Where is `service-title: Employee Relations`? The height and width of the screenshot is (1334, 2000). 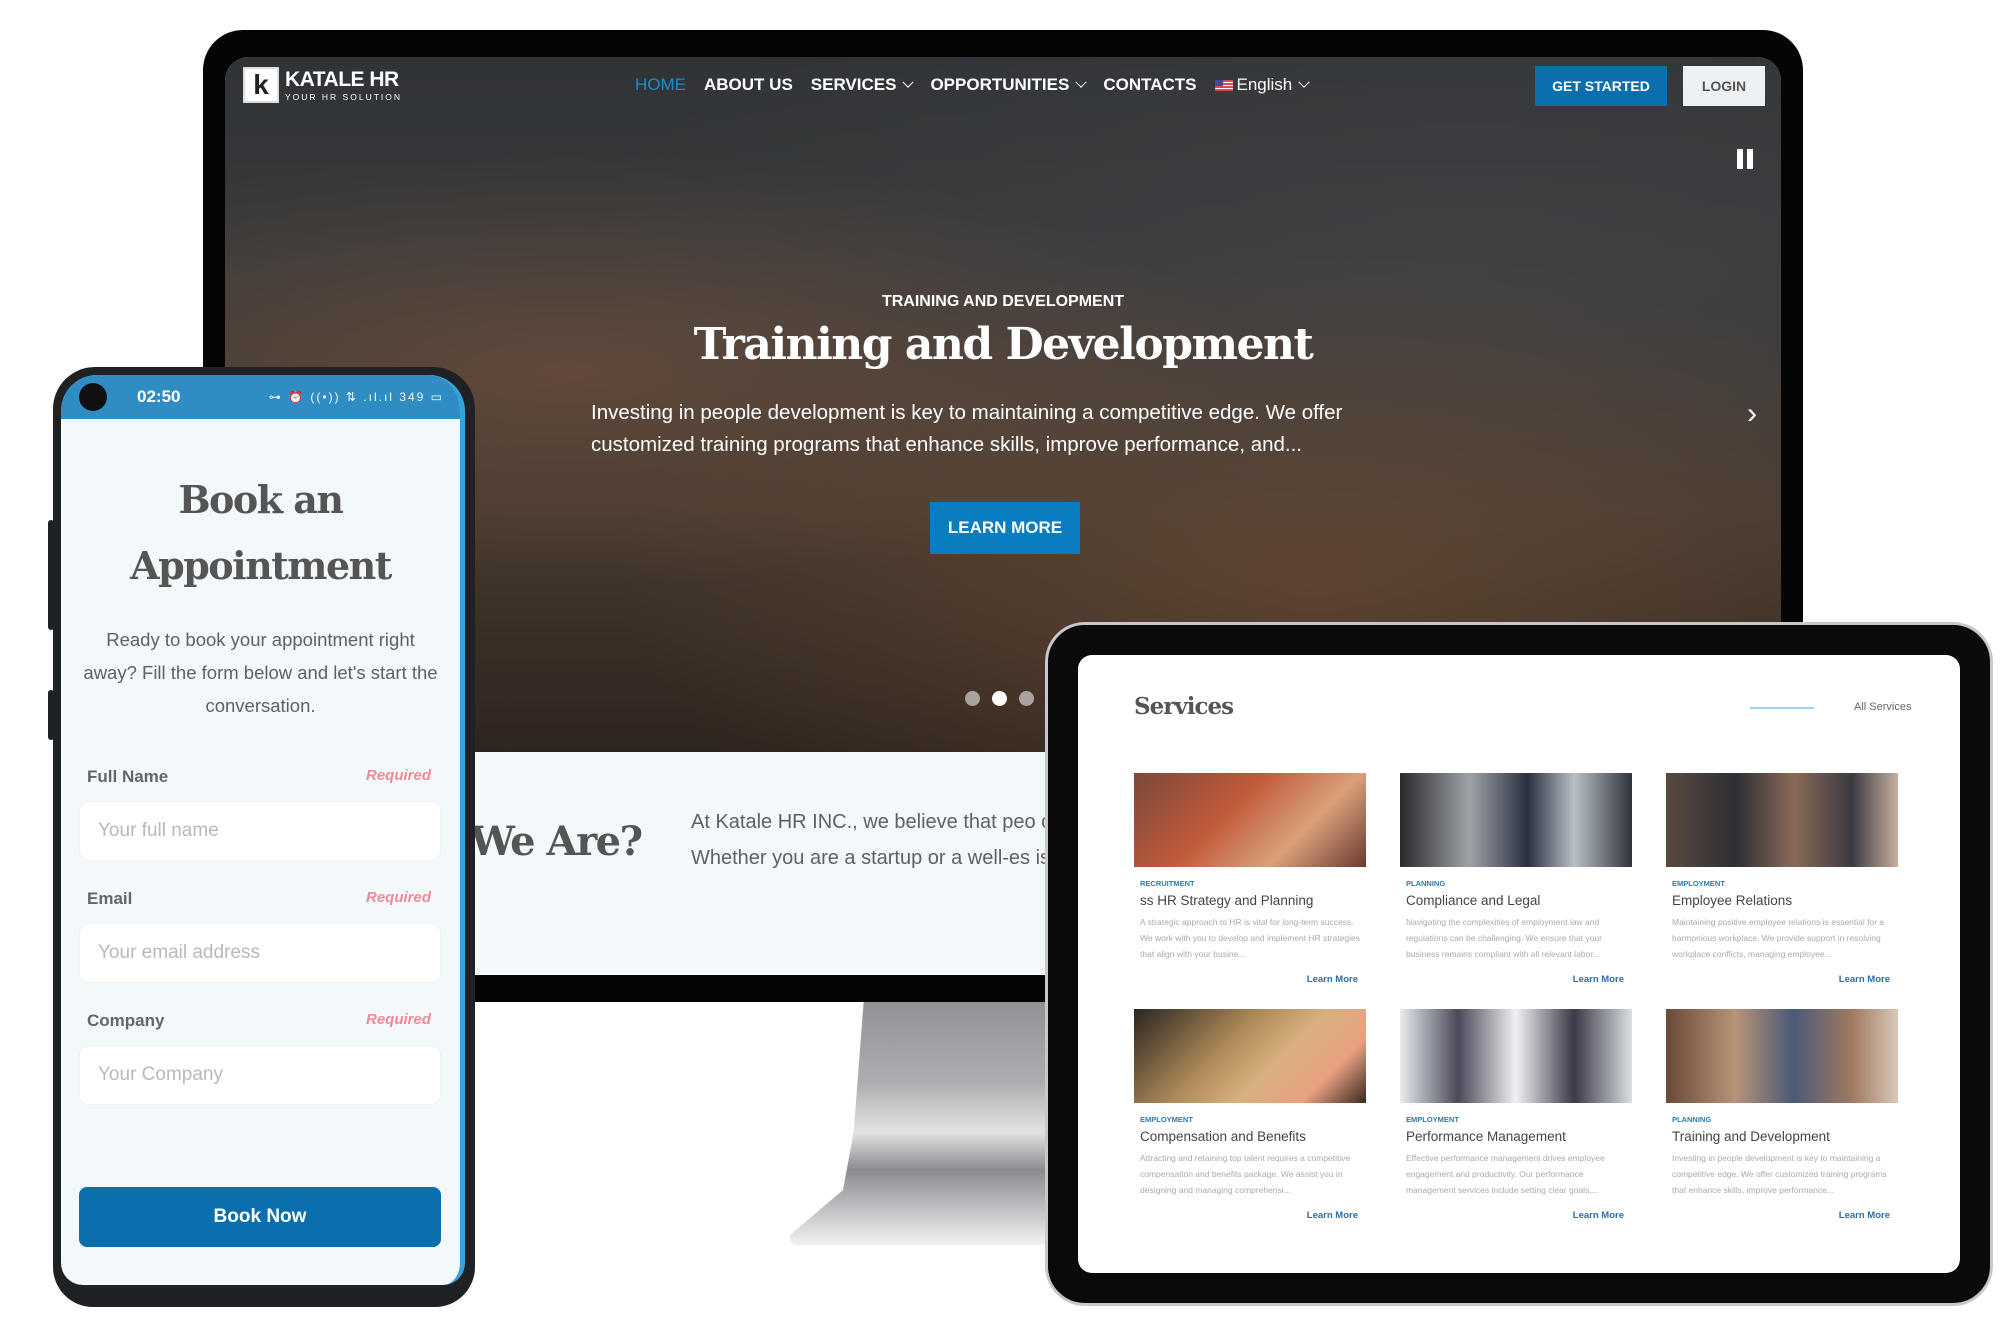 service-title: Employee Relations is located at coordinates (1732, 900).